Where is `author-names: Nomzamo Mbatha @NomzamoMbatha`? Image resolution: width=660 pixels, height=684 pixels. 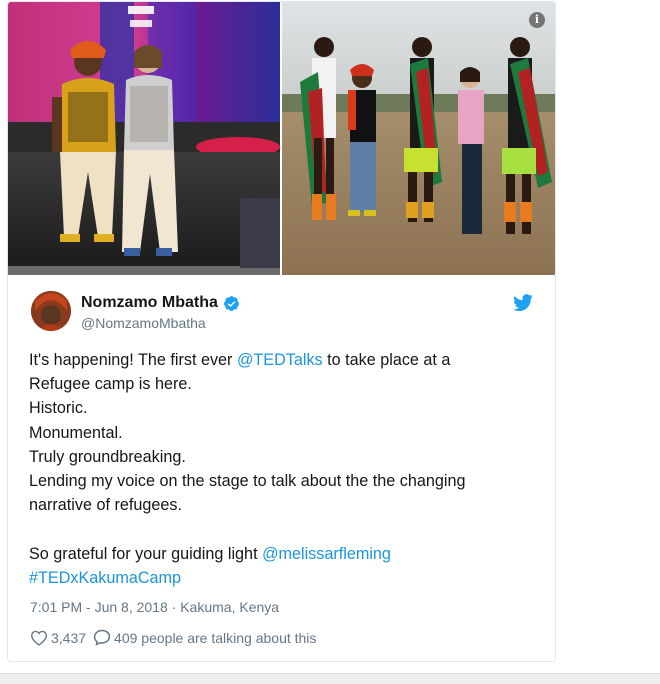 author-names: Nomzamo Mbatha @NomzamoMbatha is located at coordinates (160, 311).